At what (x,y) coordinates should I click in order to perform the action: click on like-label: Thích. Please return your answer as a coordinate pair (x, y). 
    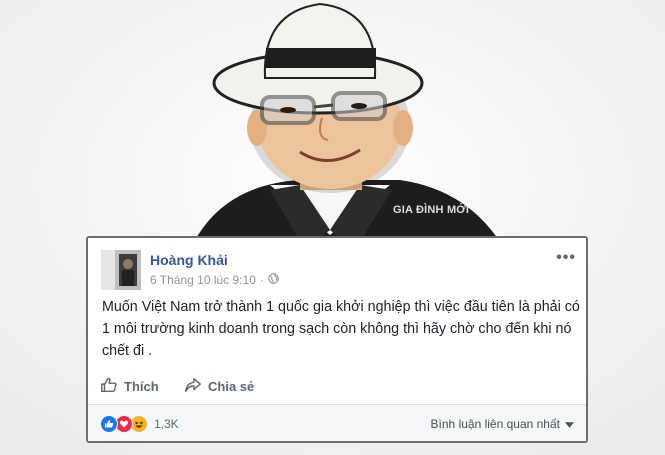
    Looking at the image, I should click on (141, 386).